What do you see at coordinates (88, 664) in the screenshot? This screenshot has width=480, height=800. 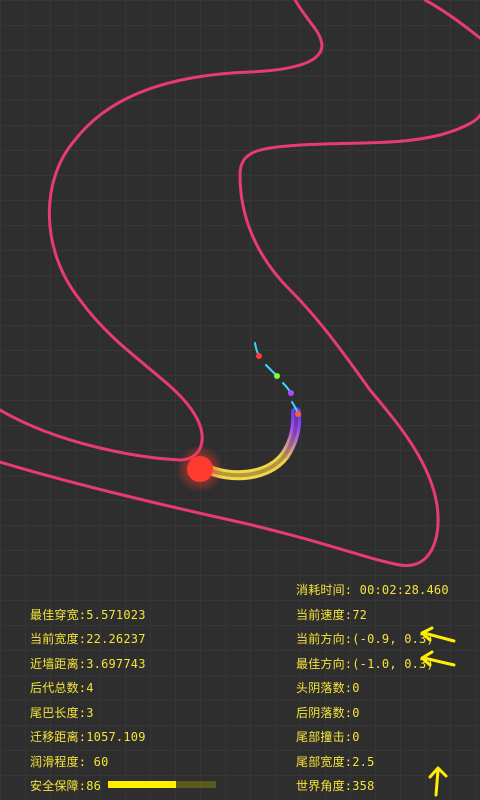 I see `stat-near-wall-distance: 近墙距离:3.697743` at bounding box center [88, 664].